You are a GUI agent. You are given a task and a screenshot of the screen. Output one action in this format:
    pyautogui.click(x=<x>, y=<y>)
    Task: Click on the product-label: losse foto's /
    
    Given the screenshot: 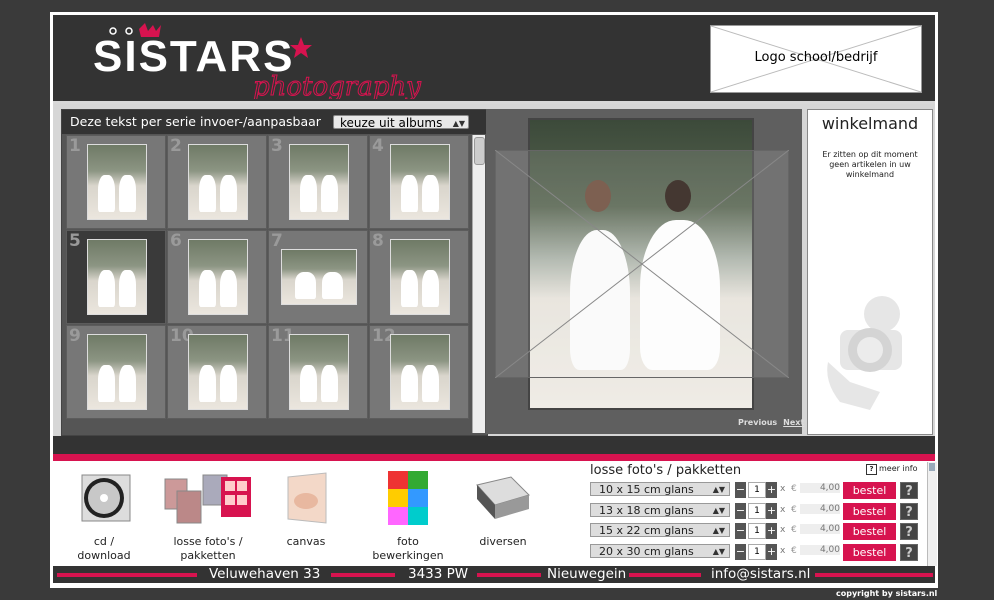 What is the action you would take?
    pyautogui.click(x=208, y=541)
    